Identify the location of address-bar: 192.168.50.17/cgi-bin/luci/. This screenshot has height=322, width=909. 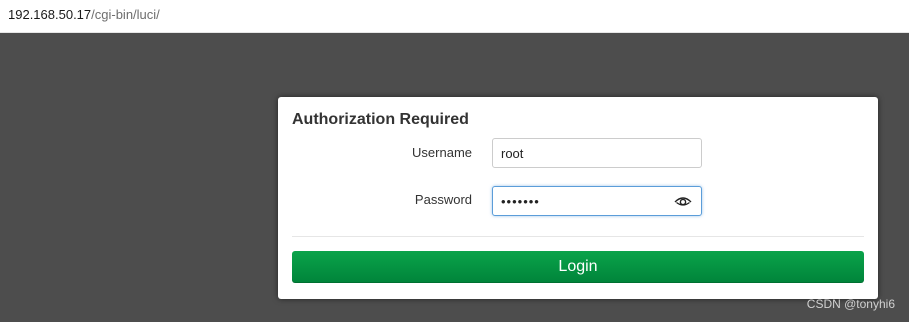
(454, 16).